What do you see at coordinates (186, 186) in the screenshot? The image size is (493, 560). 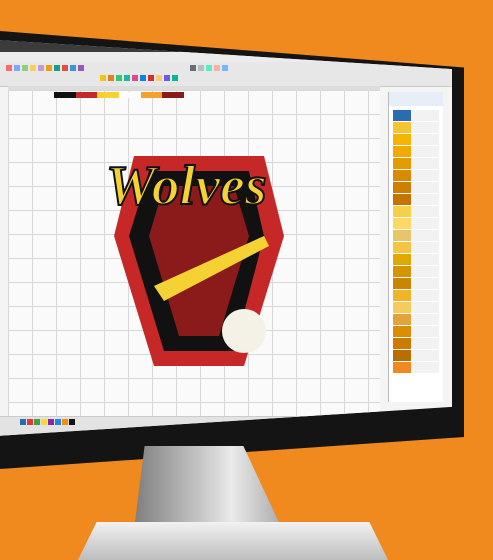 I see `logo-text: Wolves` at bounding box center [186, 186].